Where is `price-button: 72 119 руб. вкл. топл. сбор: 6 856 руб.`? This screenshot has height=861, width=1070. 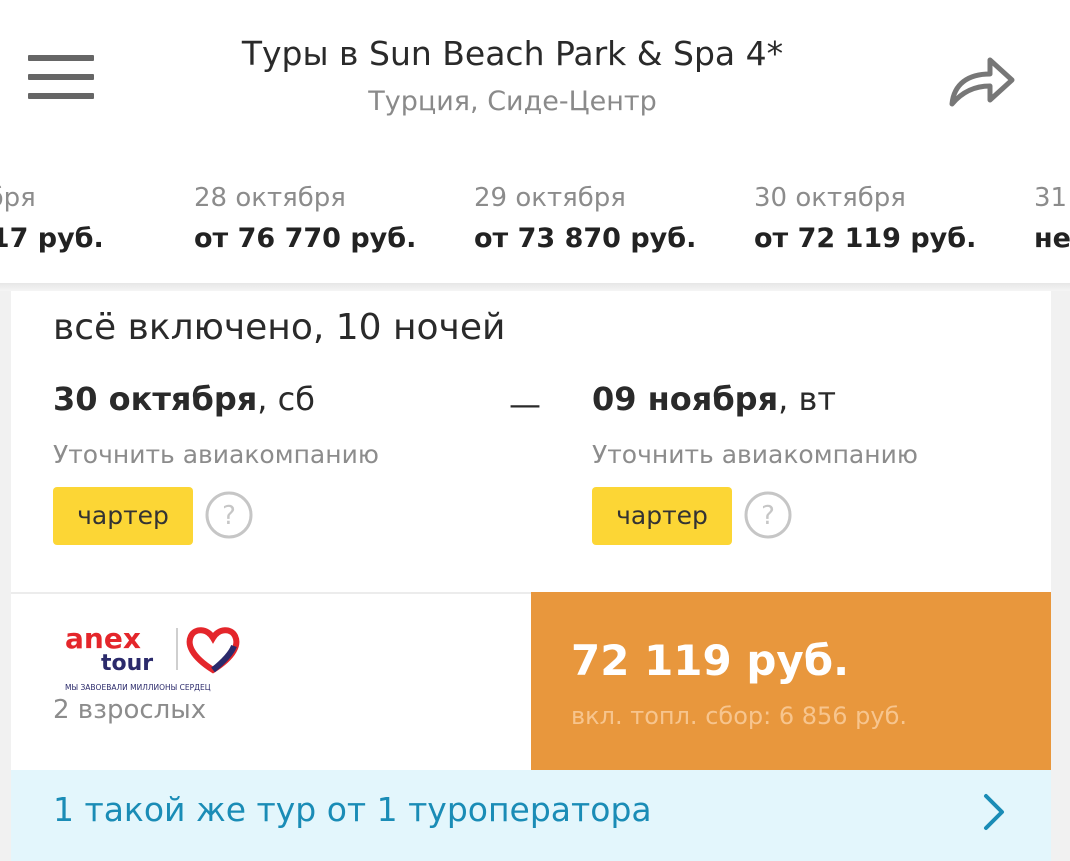
price-button: 72 119 руб. вкл. топл. сбор: 6 856 руб. is located at coordinates (791, 681).